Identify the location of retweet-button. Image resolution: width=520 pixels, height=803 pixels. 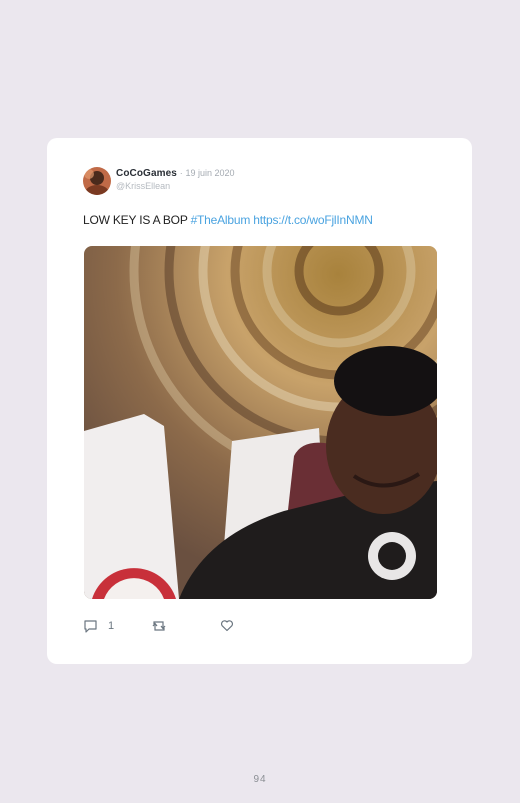
(159, 626).